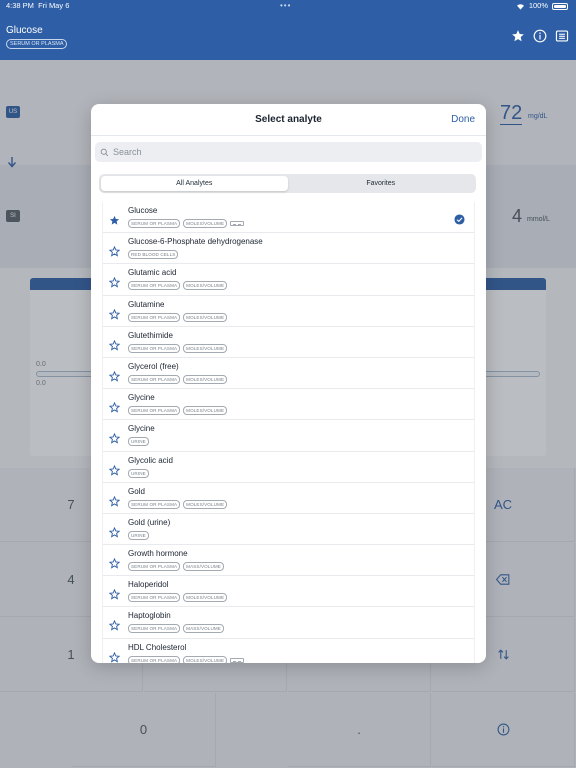  I want to click on header-actions, so click(539, 35).